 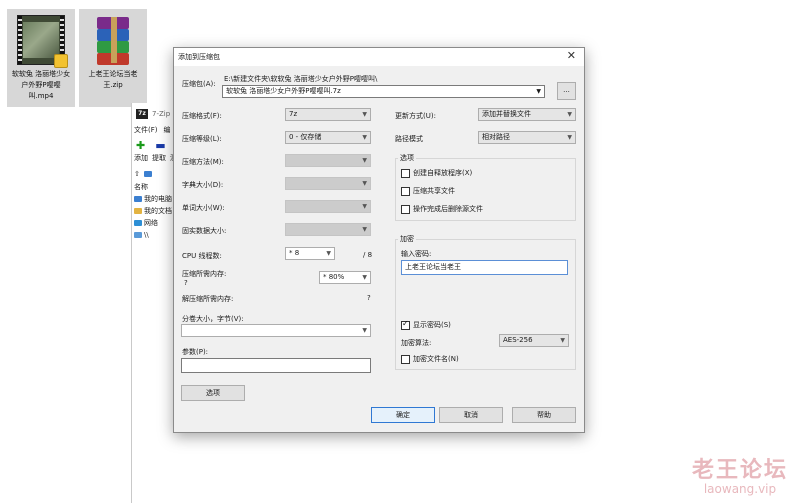 I want to click on update-label: 更新方式(U):, so click(x=415, y=116).